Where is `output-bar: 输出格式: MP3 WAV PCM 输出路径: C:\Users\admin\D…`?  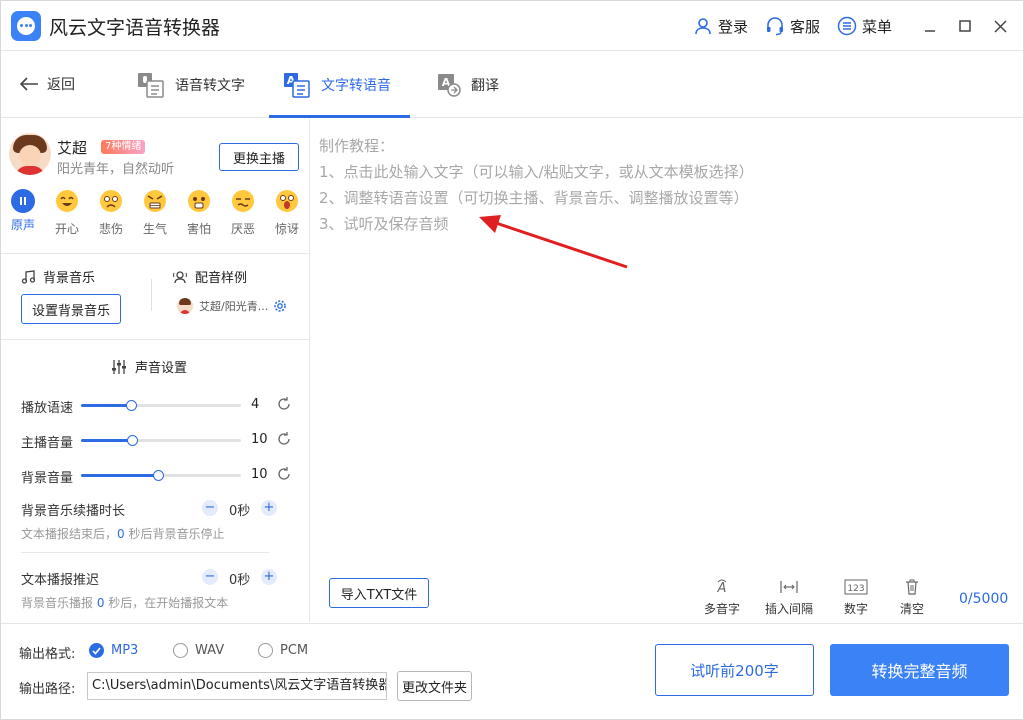
output-bar: 输出格式: MP3 WAV PCM 输出路径: C:\Users\admin\D… is located at coordinates (512, 671).